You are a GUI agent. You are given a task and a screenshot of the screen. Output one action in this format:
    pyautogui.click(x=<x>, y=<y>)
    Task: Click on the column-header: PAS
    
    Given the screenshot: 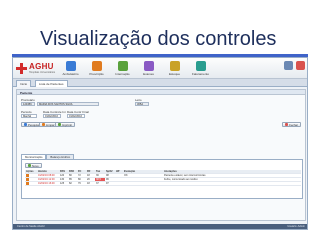 What is the action you would take?
    pyautogui.click(x=62, y=171)
    